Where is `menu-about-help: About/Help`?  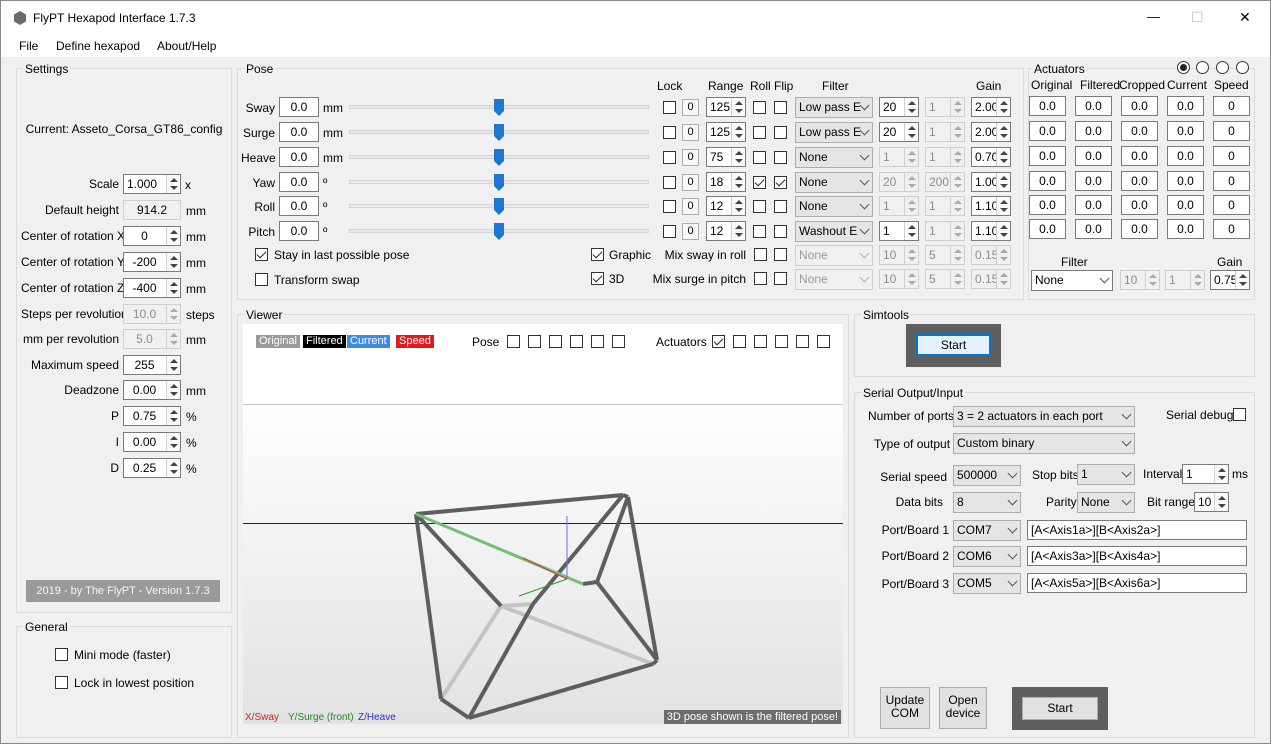
menu-about-help: About/Help is located at coordinates (186, 46).